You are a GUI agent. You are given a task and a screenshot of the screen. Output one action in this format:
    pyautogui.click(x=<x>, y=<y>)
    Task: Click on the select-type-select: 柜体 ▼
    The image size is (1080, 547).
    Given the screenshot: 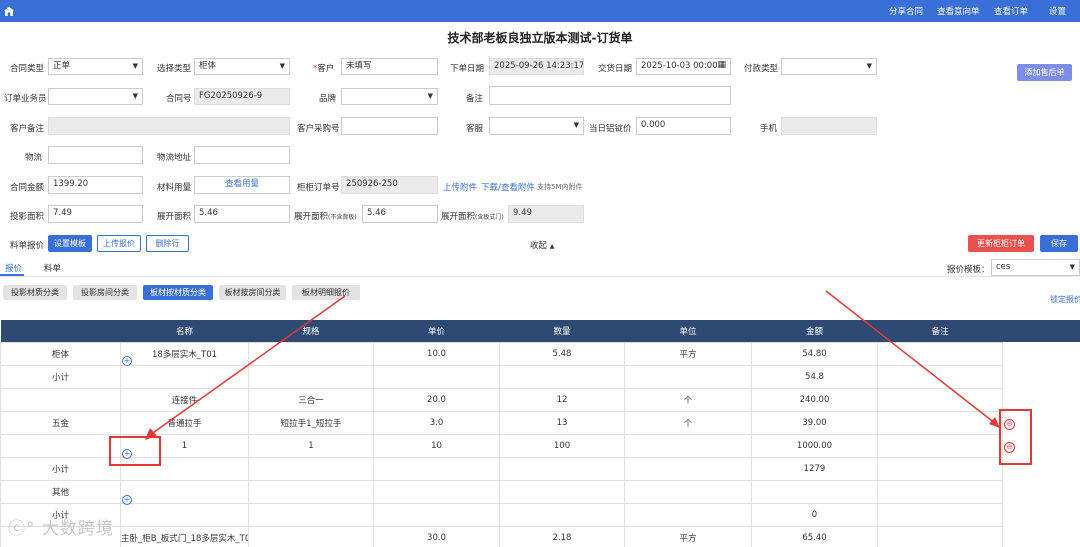 What is the action you would take?
    pyautogui.click(x=242, y=66)
    